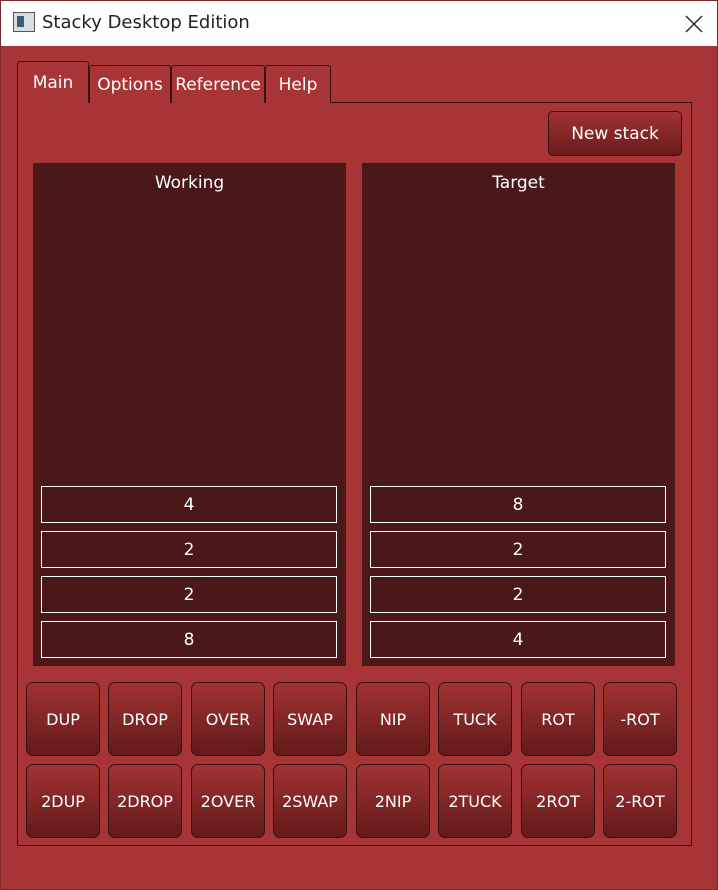 The image size is (718, 890). I want to click on op-label: -ROT, so click(640, 719).